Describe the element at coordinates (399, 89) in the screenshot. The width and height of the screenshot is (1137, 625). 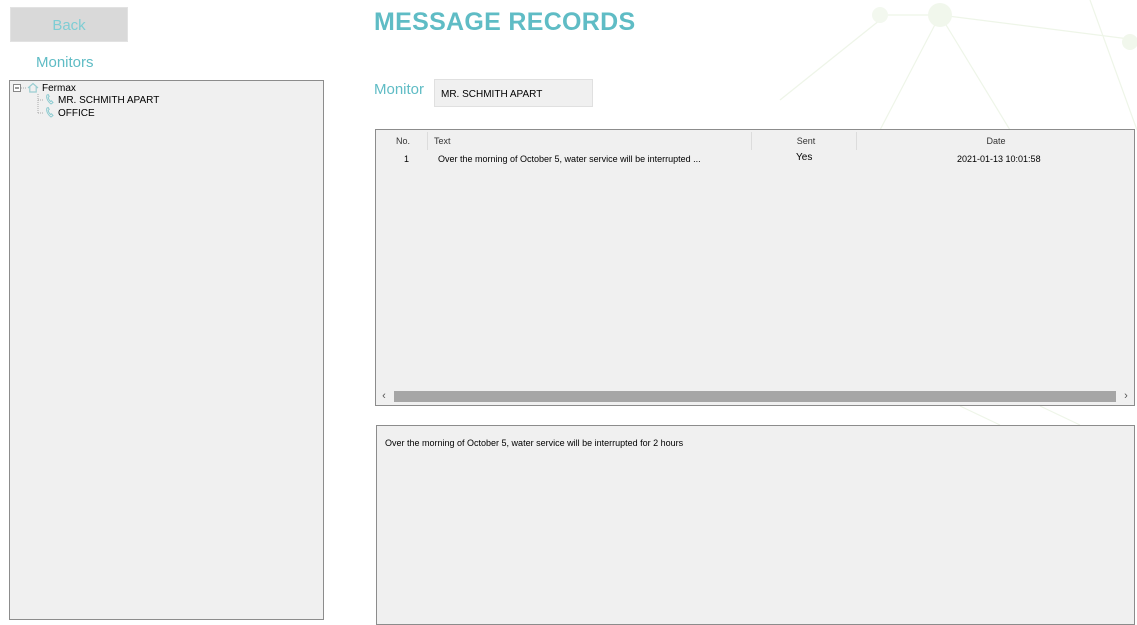
I see `monitor-label: Monitor` at that location.